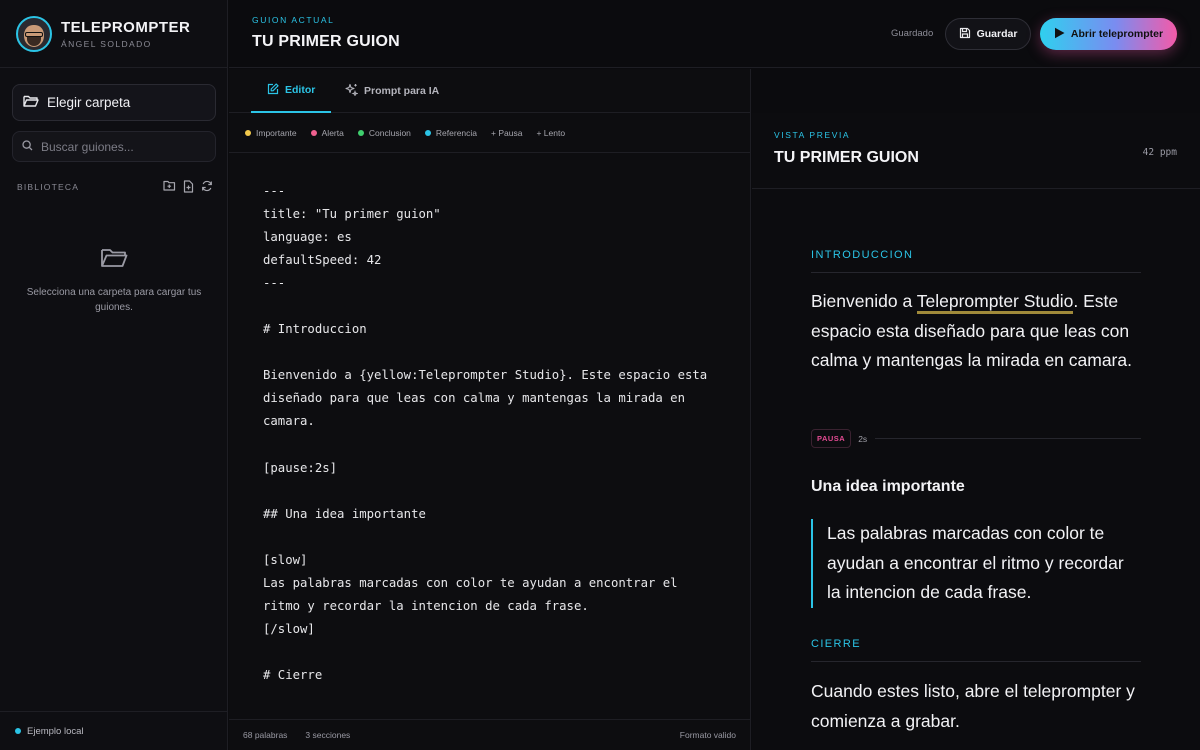 The image size is (1200, 750). What do you see at coordinates (34, 33) in the screenshot?
I see `avatar` at bounding box center [34, 33].